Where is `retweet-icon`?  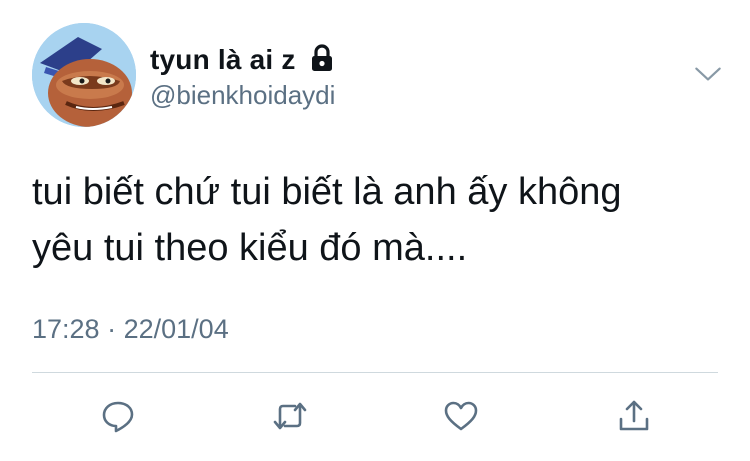
retweet-icon is located at coordinates (290, 416).